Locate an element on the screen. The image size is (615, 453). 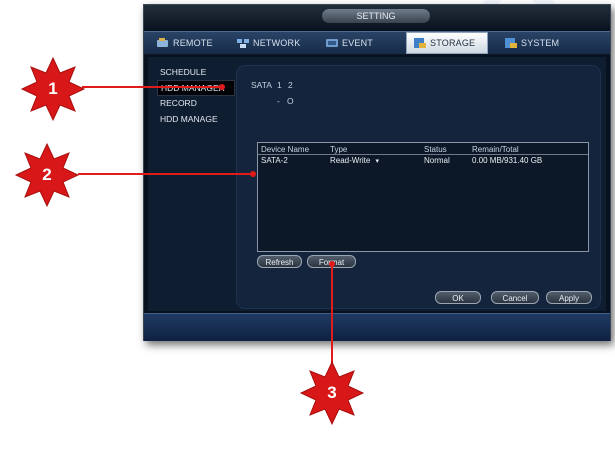
event-icon is located at coordinates (332, 43).